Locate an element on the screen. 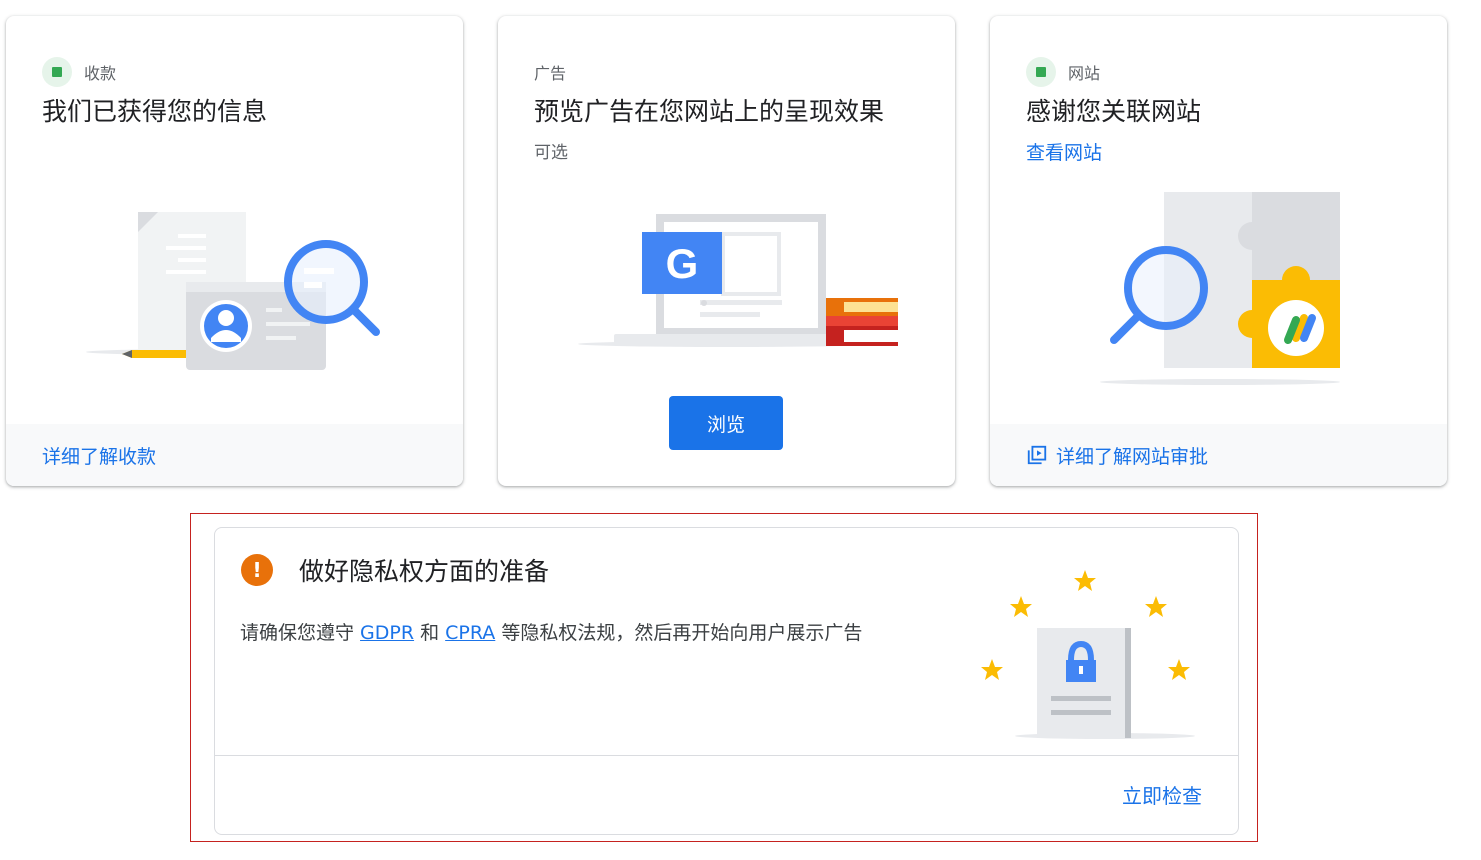  privacy-document-illustration is located at coordinates (1088, 654).